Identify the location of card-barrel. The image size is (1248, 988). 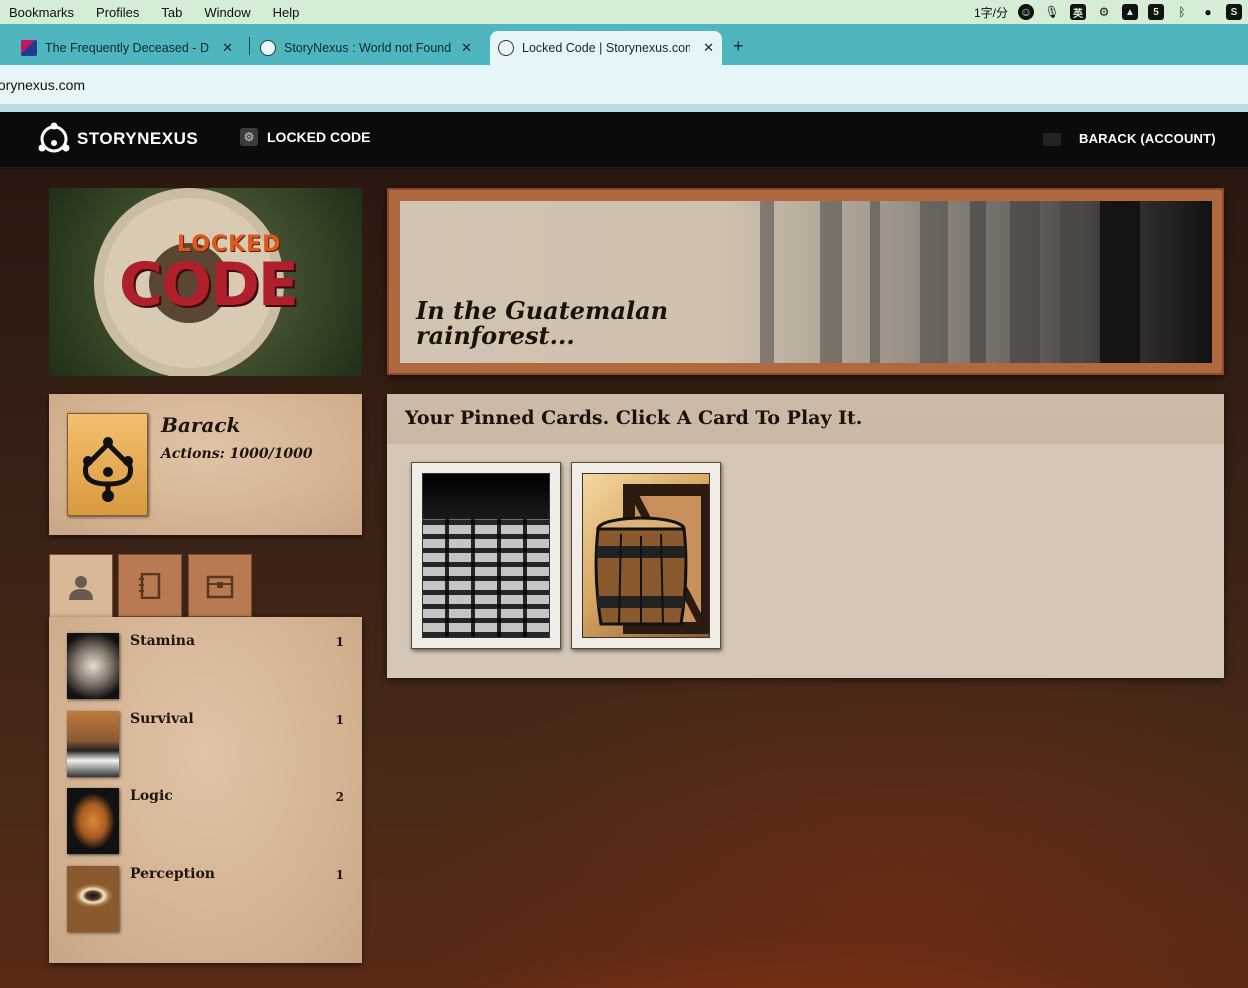
(646, 555).